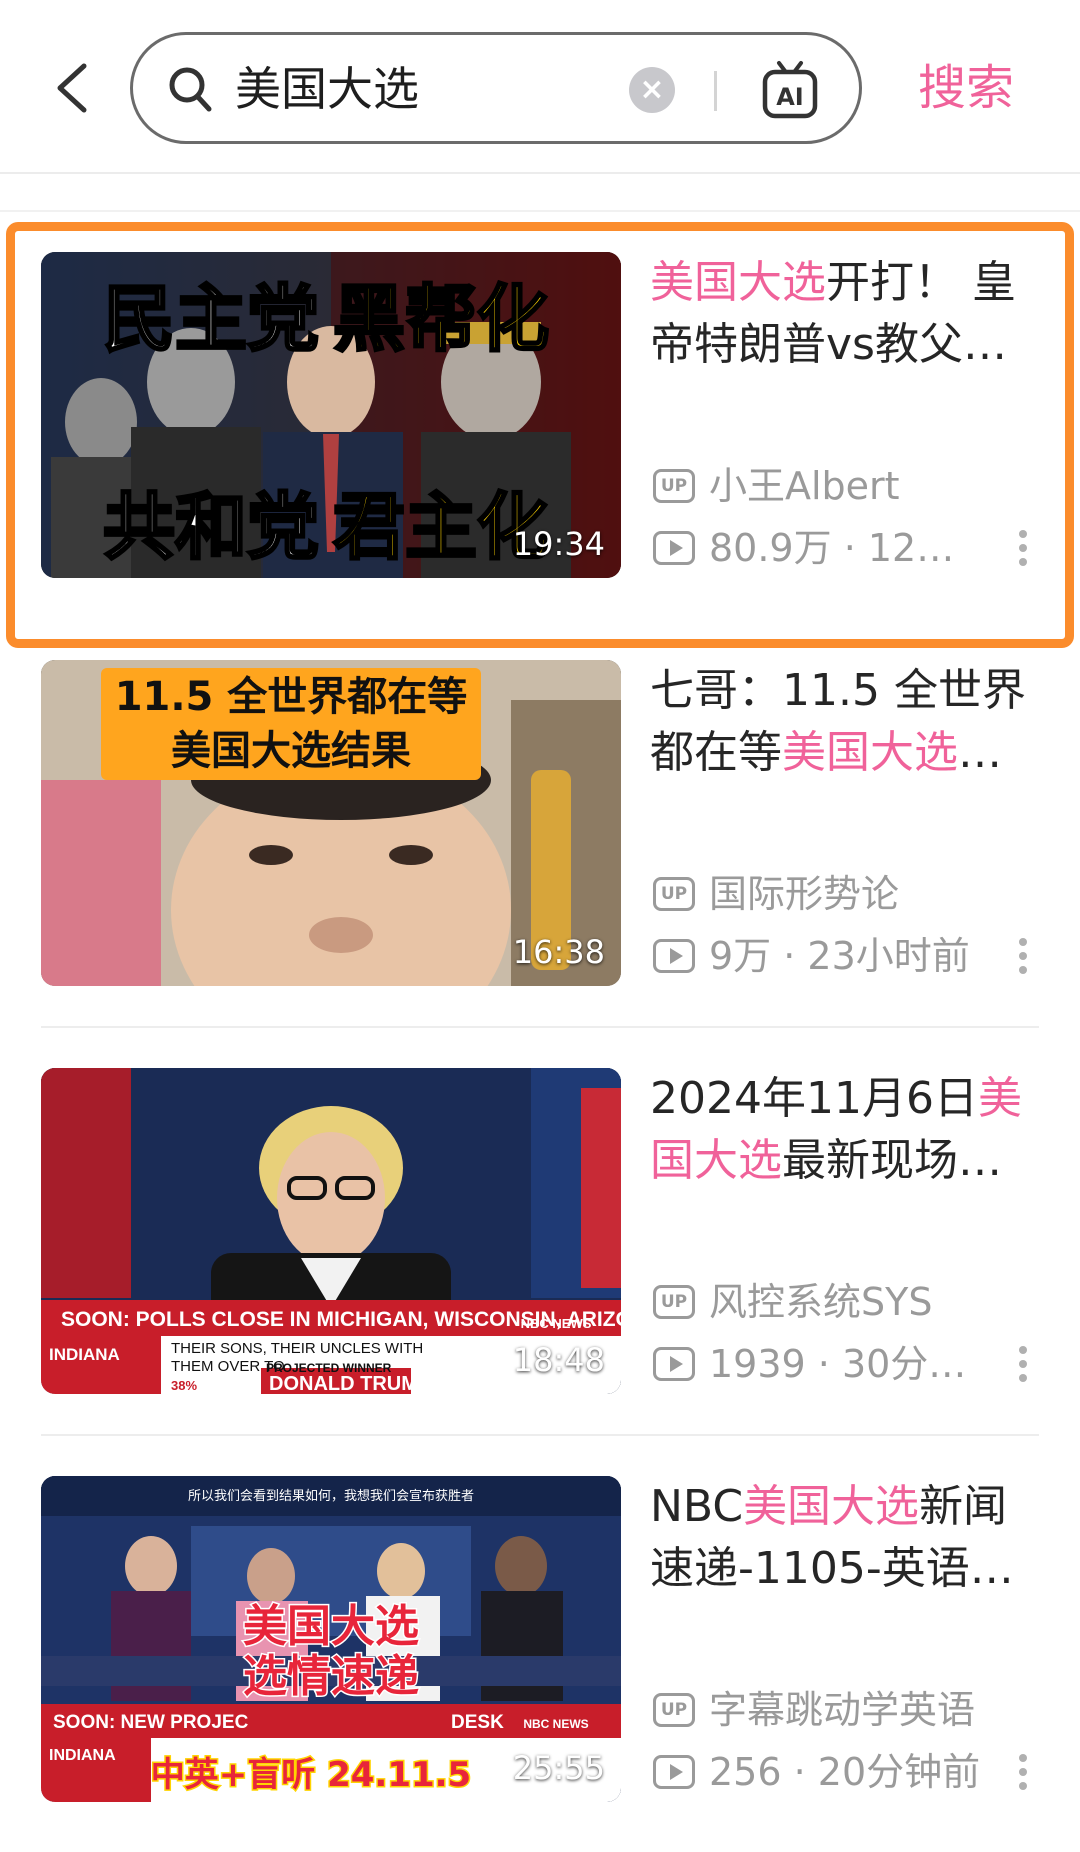 The image size is (1080, 1852). I want to click on thumb-headline-top: 11.5 全世界都在等, so click(291, 697).